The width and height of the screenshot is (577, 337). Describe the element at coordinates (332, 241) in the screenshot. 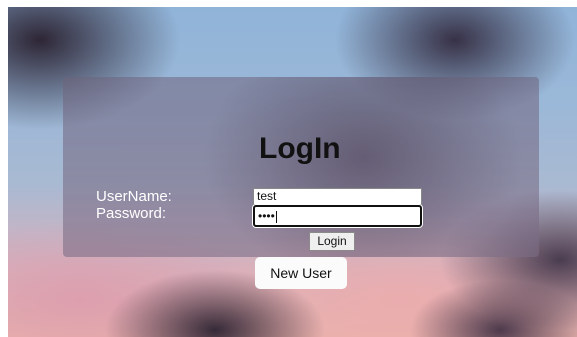

I see `login-button: Login` at that location.